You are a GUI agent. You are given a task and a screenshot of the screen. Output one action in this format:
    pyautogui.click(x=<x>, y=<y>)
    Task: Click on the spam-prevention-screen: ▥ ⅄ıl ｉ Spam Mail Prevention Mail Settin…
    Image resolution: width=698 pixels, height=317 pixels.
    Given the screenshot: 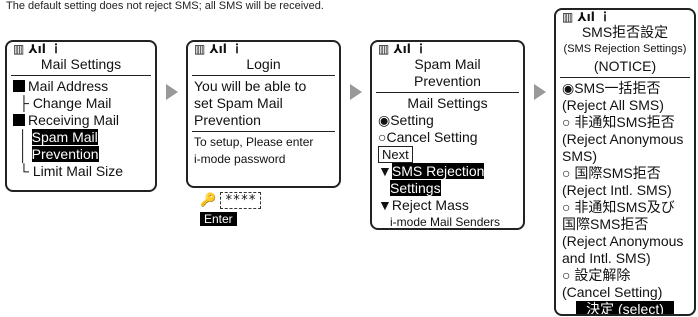 What is the action you would take?
    pyautogui.click(x=447, y=135)
    